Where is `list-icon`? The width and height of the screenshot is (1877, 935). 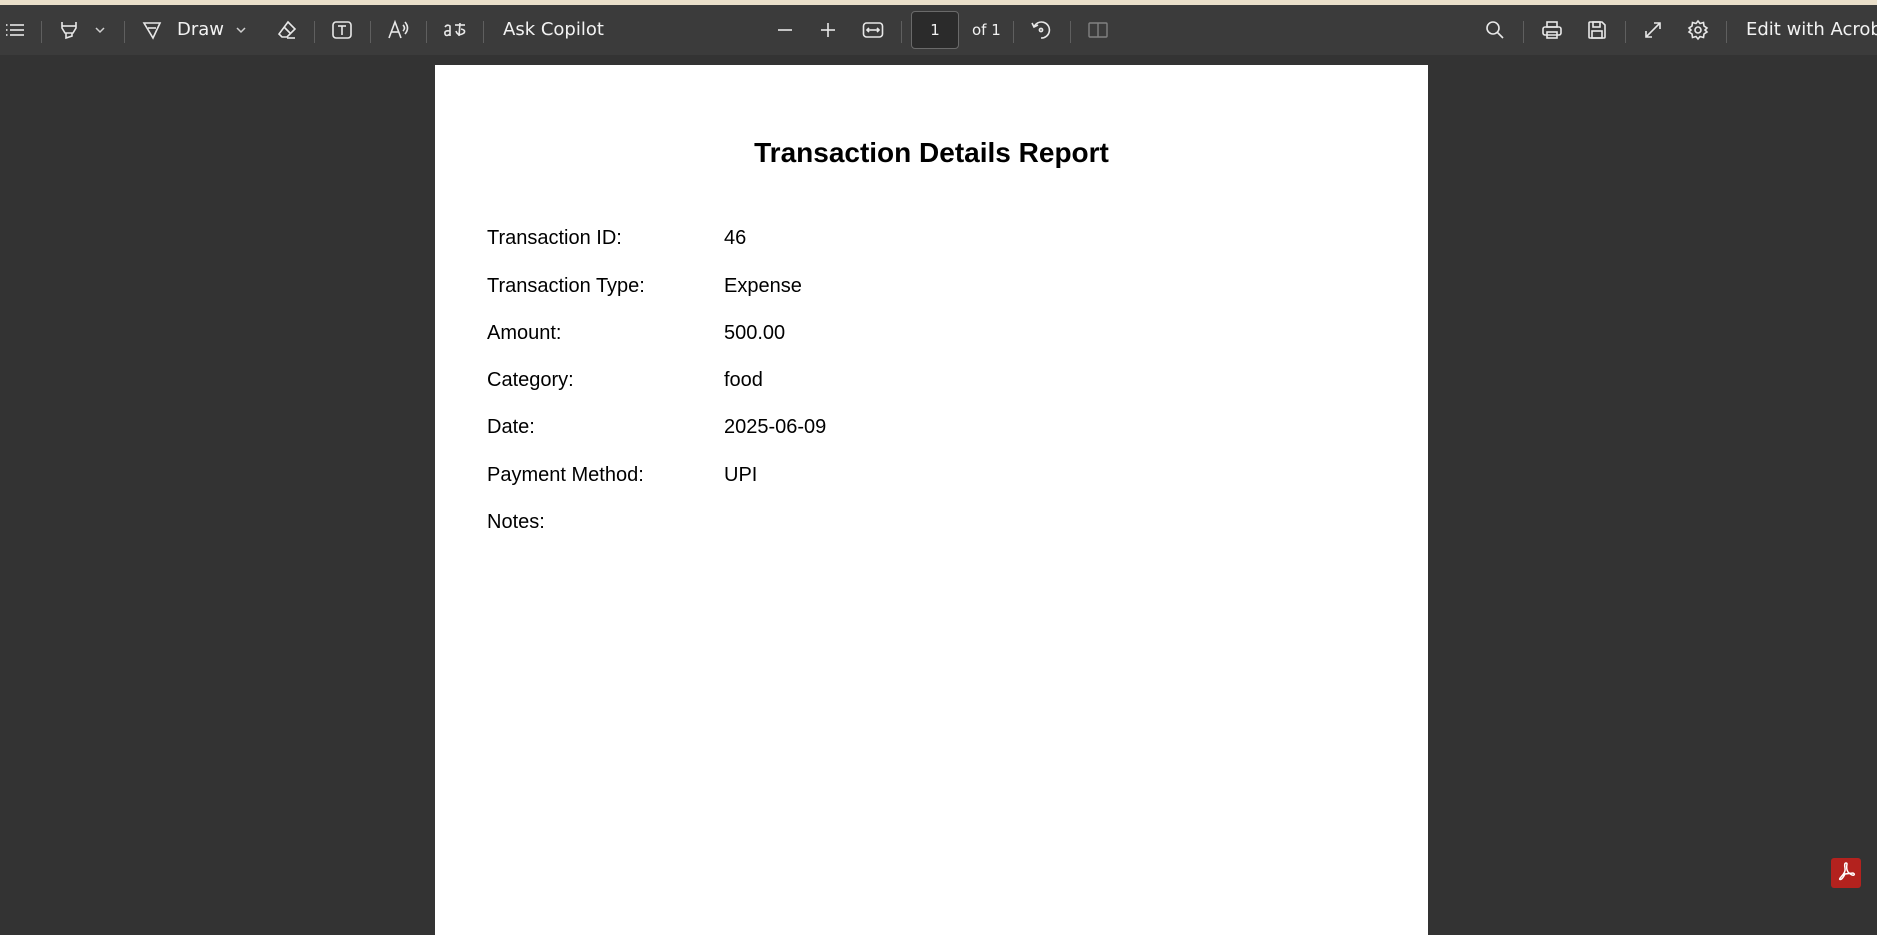 list-icon is located at coordinates (15, 30).